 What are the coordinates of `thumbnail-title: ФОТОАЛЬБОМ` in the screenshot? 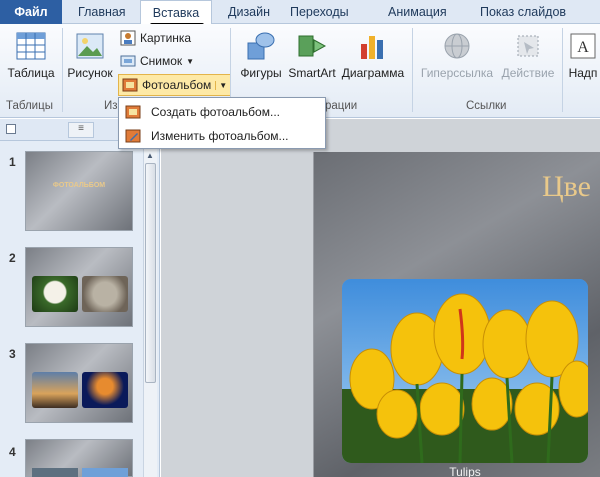 It's located at (79, 185).